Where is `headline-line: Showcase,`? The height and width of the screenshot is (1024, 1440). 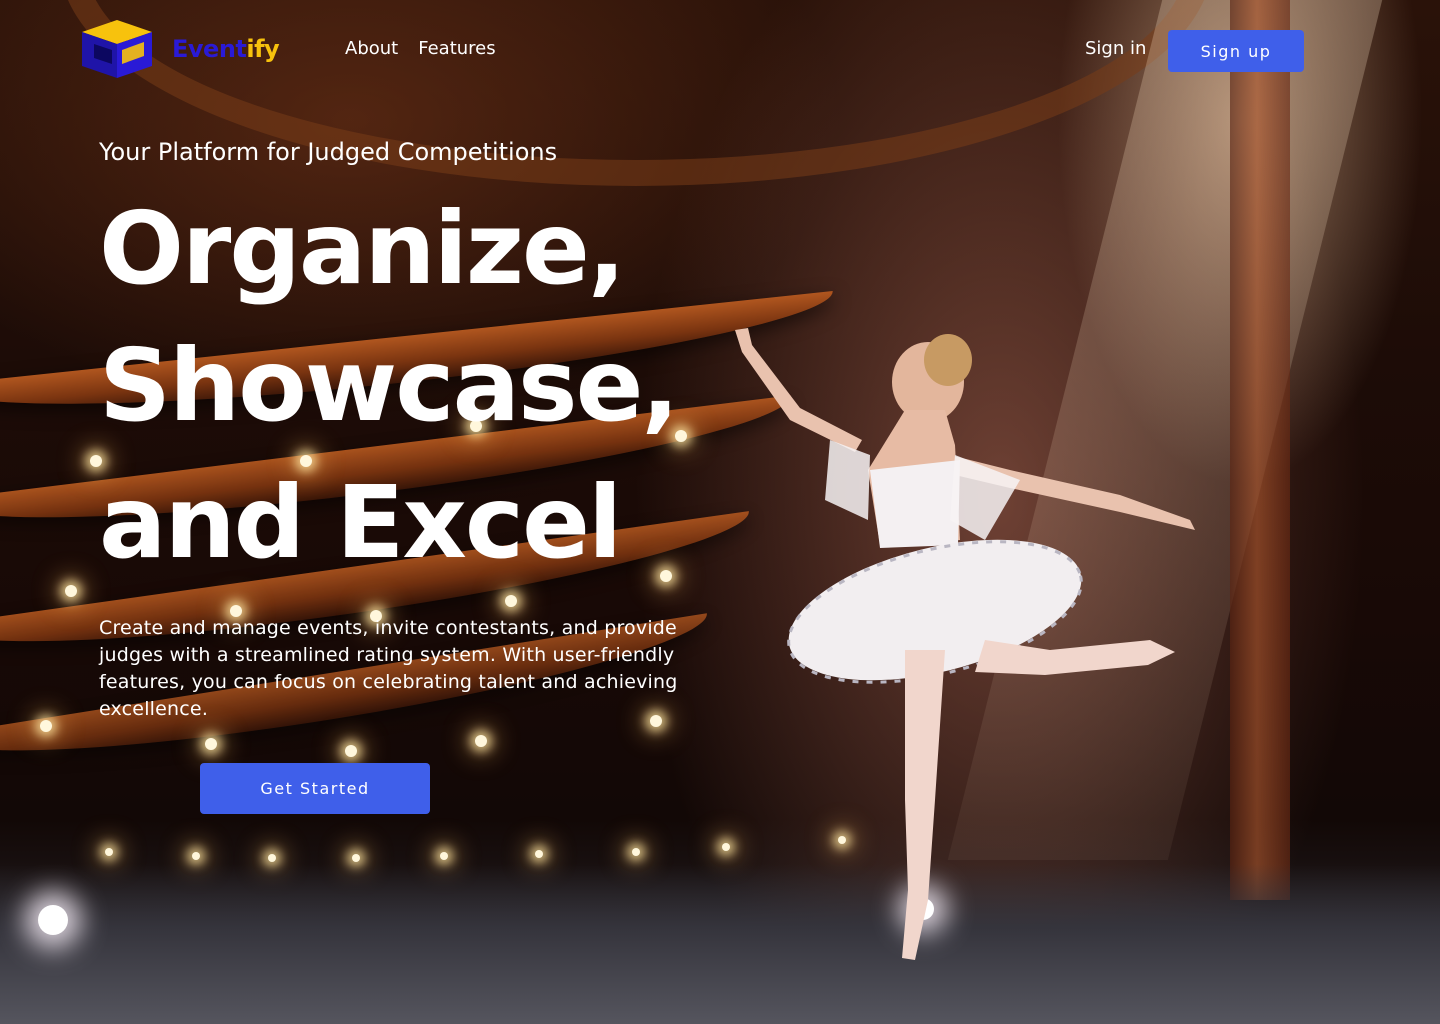
headline-line: Showcase, is located at coordinates (389, 385).